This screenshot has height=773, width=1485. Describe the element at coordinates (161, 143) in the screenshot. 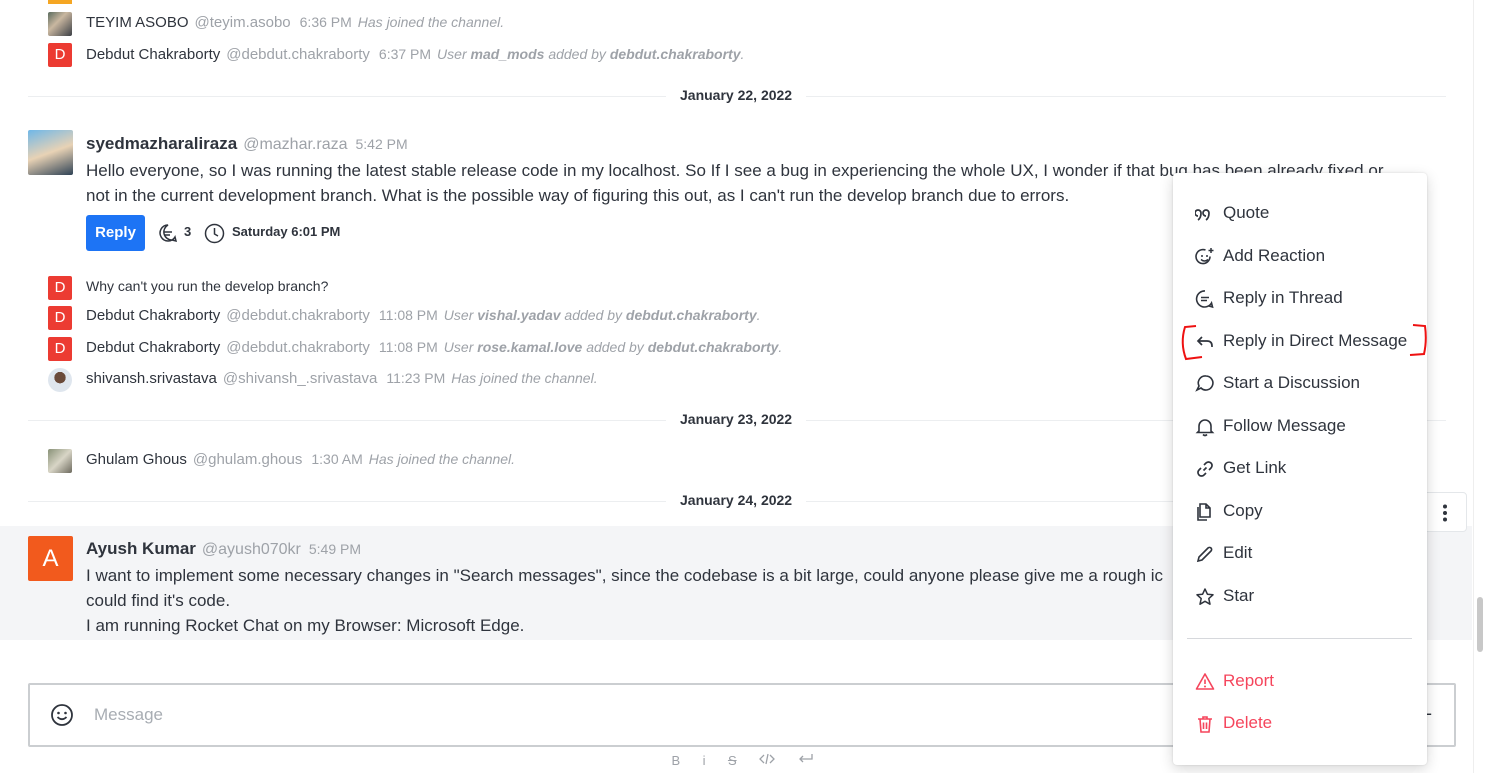

I see `user-name: syedmazharaliraza` at that location.